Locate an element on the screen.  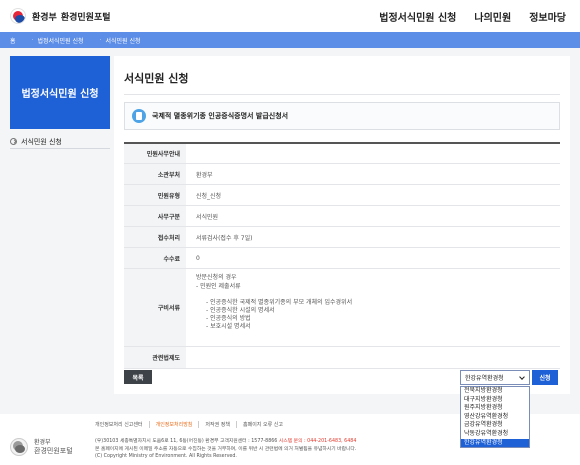
nav-my-complaints: 나의민원 is located at coordinates (492, 16).